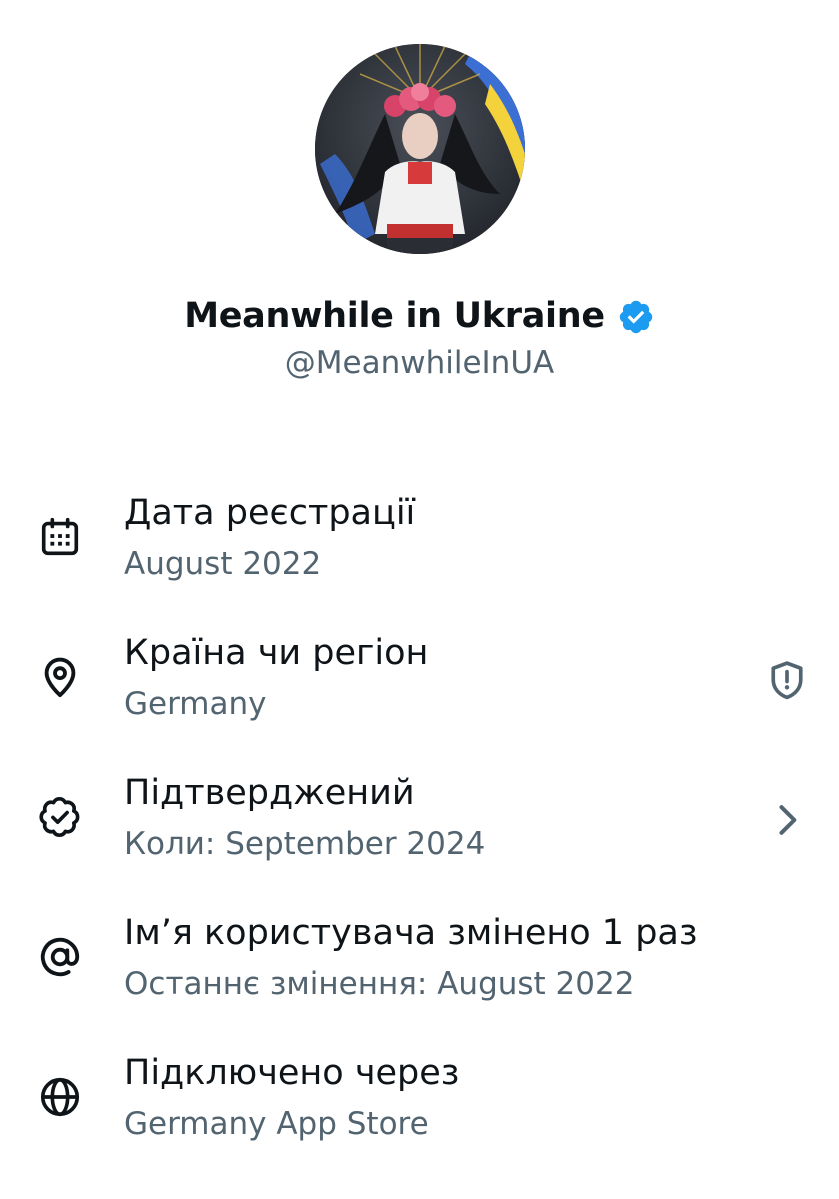  Describe the element at coordinates (60, 817) in the screenshot. I see `verified-outline-icon` at that location.